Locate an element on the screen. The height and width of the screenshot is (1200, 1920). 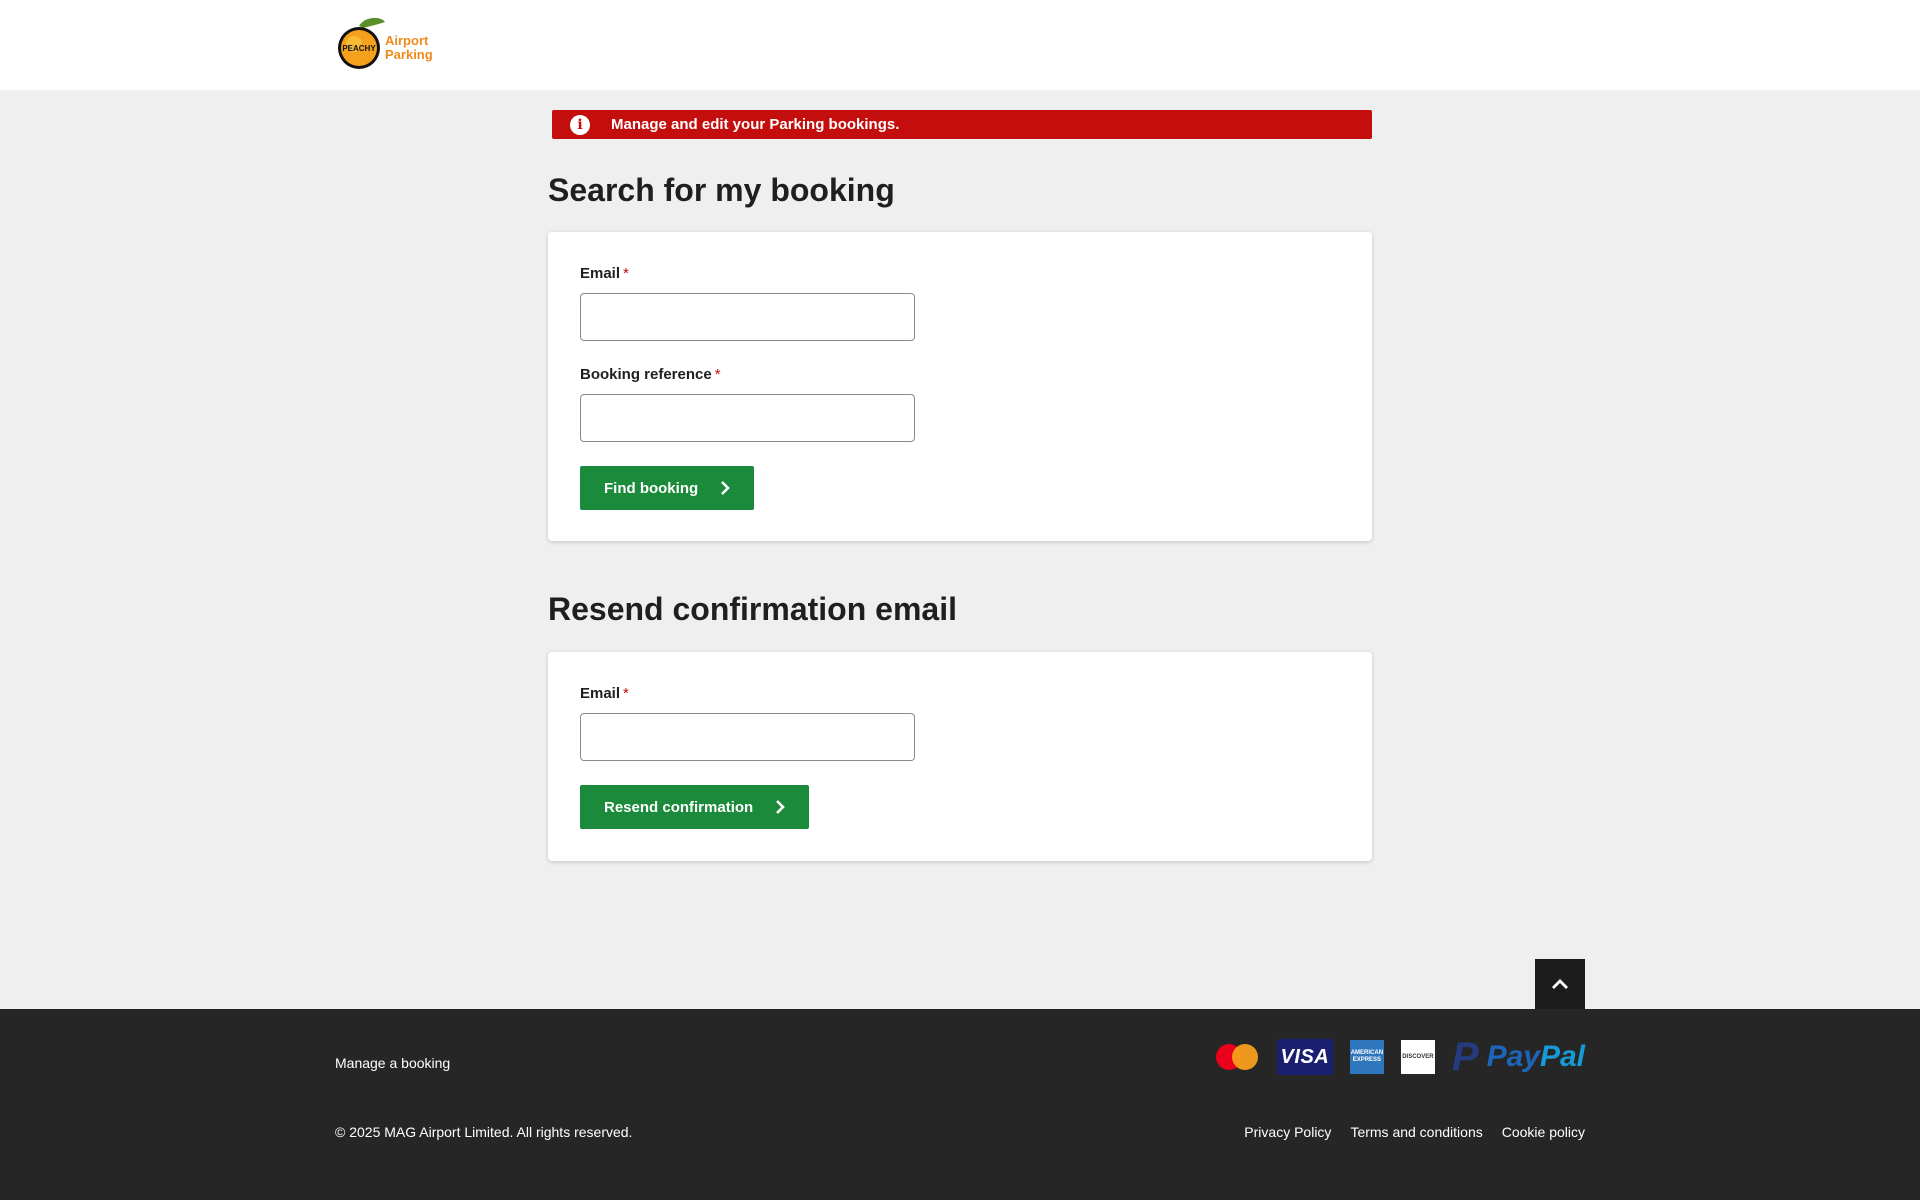
alert-message: Manage and edit your Parking bookings. is located at coordinates (755, 124).